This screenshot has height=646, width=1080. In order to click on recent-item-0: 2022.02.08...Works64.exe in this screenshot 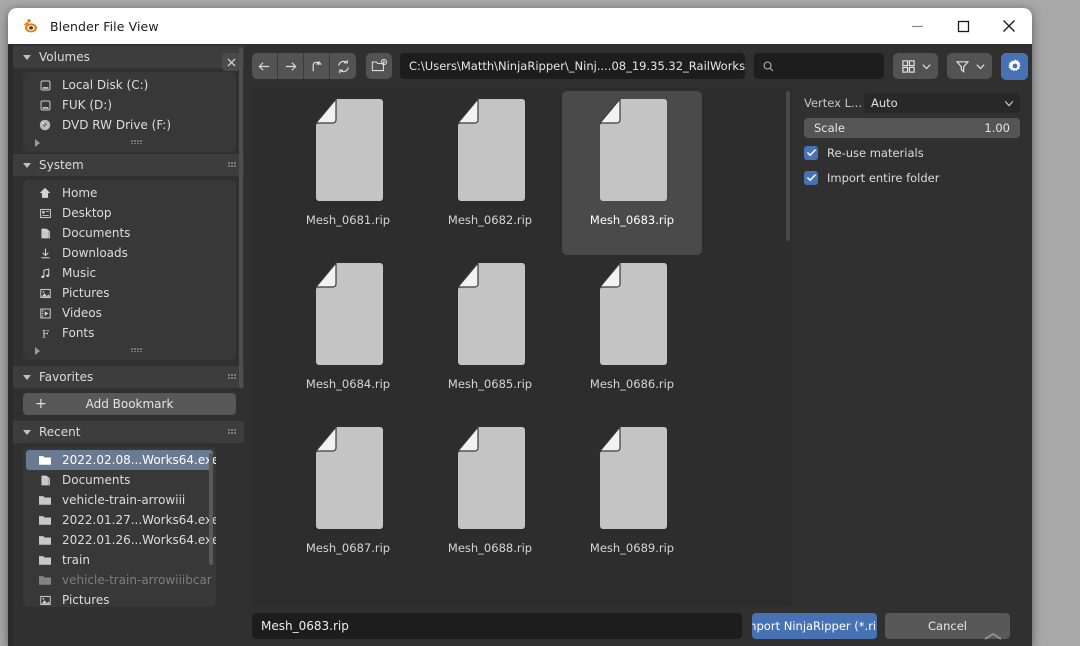, I will do `click(121, 460)`.